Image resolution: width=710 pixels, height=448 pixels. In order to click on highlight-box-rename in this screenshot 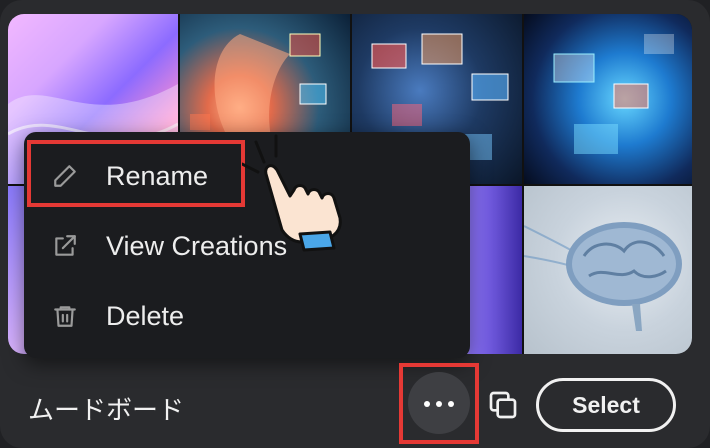, I will do `click(136, 173)`.